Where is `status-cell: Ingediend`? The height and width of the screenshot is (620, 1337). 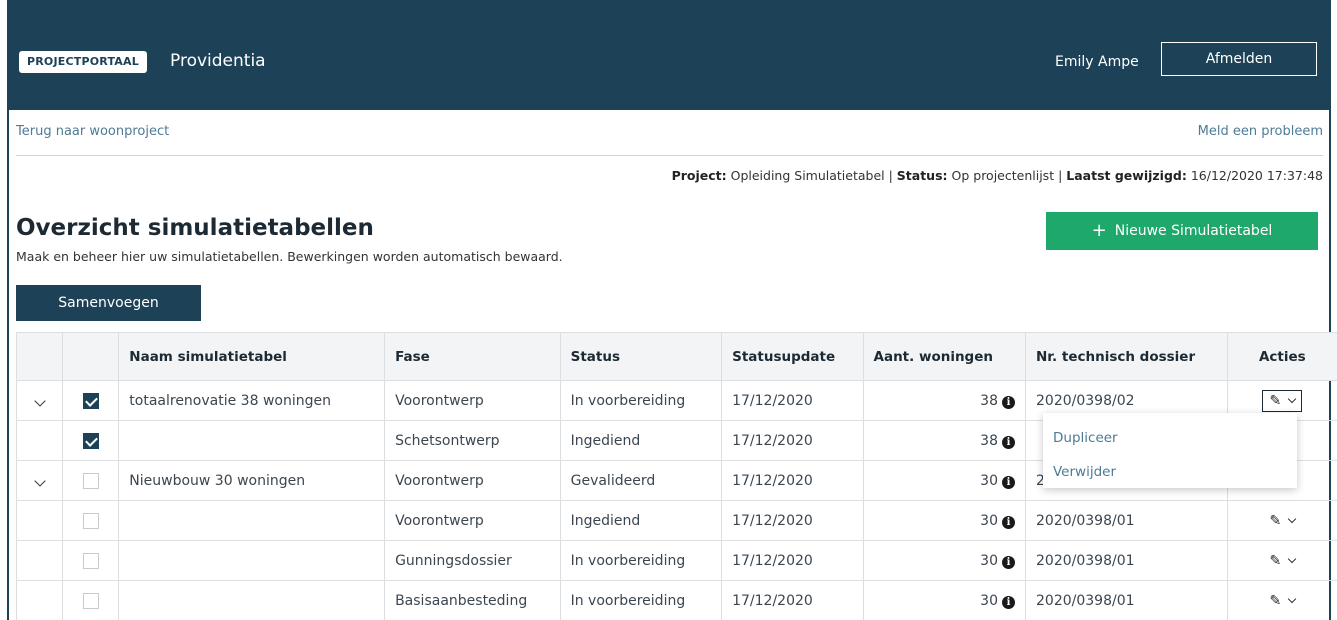
status-cell: Ingediend is located at coordinates (641, 440).